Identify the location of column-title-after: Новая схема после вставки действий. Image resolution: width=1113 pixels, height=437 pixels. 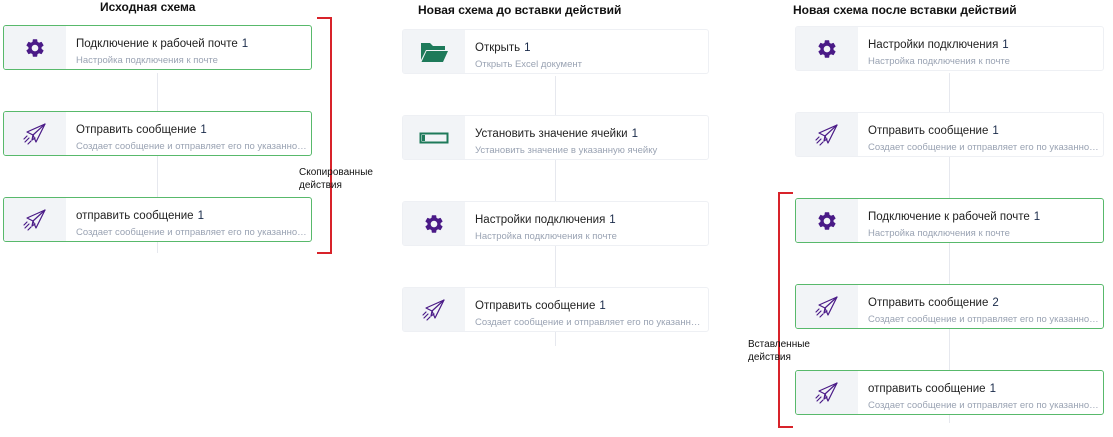
(905, 10).